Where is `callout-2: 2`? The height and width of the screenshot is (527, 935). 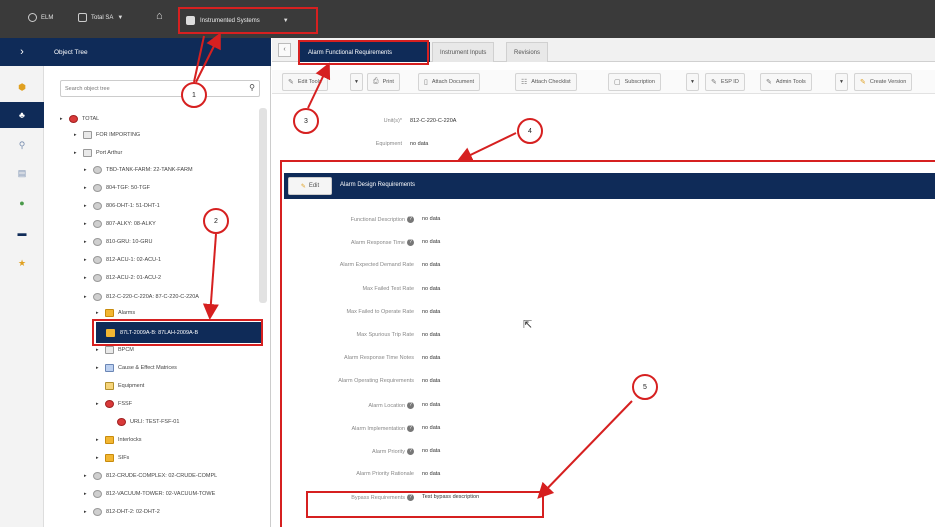 callout-2: 2 is located at coordinates (216, 221).